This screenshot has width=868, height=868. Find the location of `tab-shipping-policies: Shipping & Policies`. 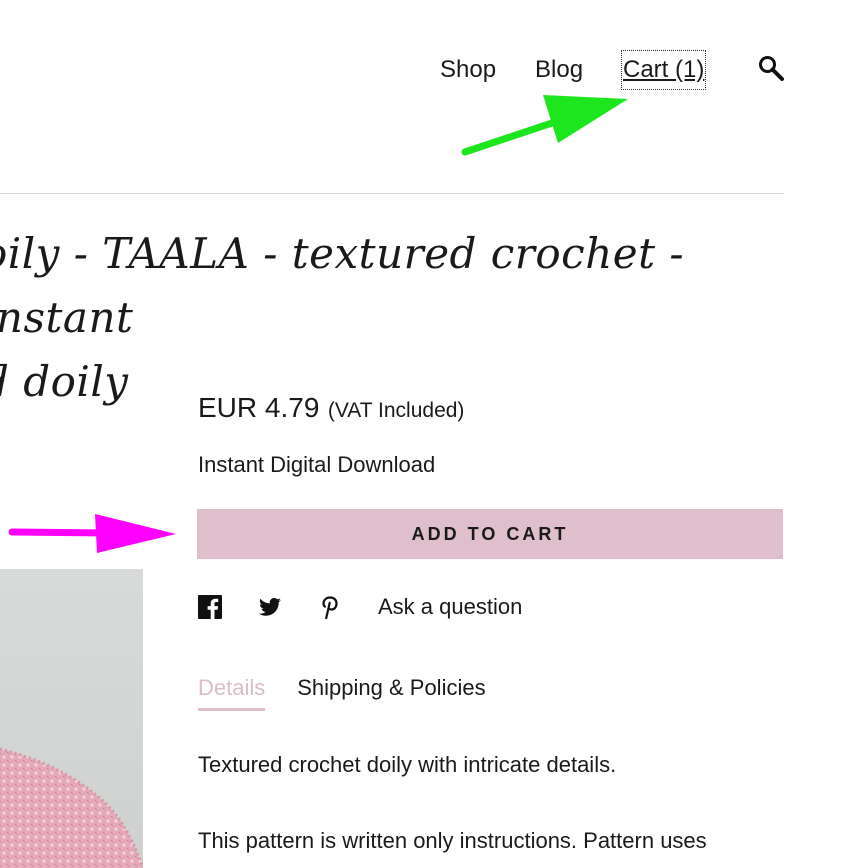

tab-shipping-policies: Shipping & Policies is located at coordinates (391, 691).